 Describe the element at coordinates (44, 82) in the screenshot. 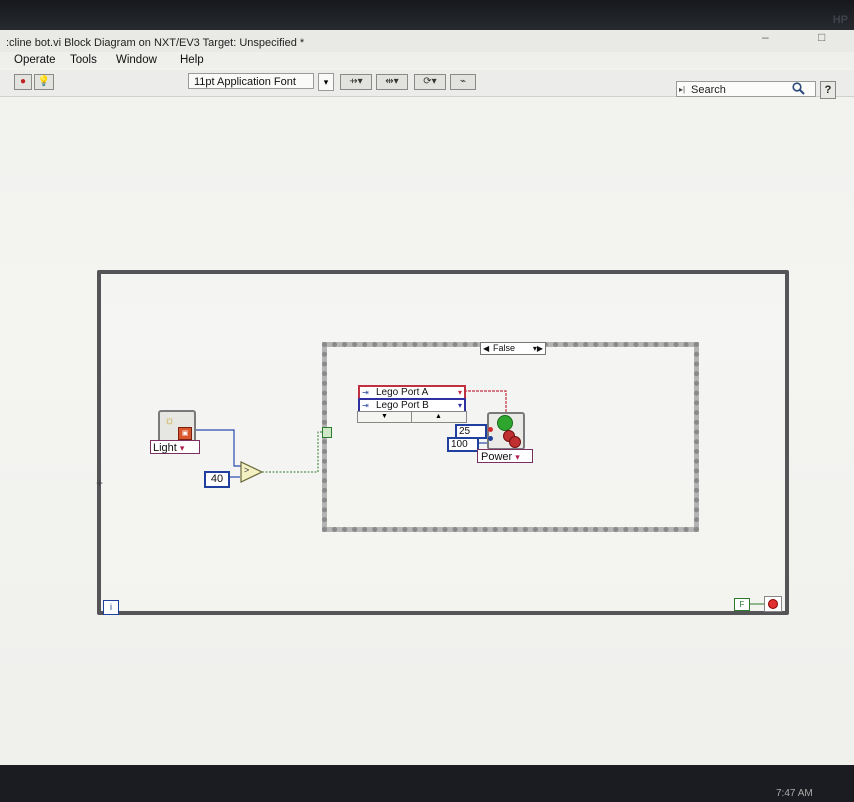

I see `highlight-execution-icon: 💡` at that location.